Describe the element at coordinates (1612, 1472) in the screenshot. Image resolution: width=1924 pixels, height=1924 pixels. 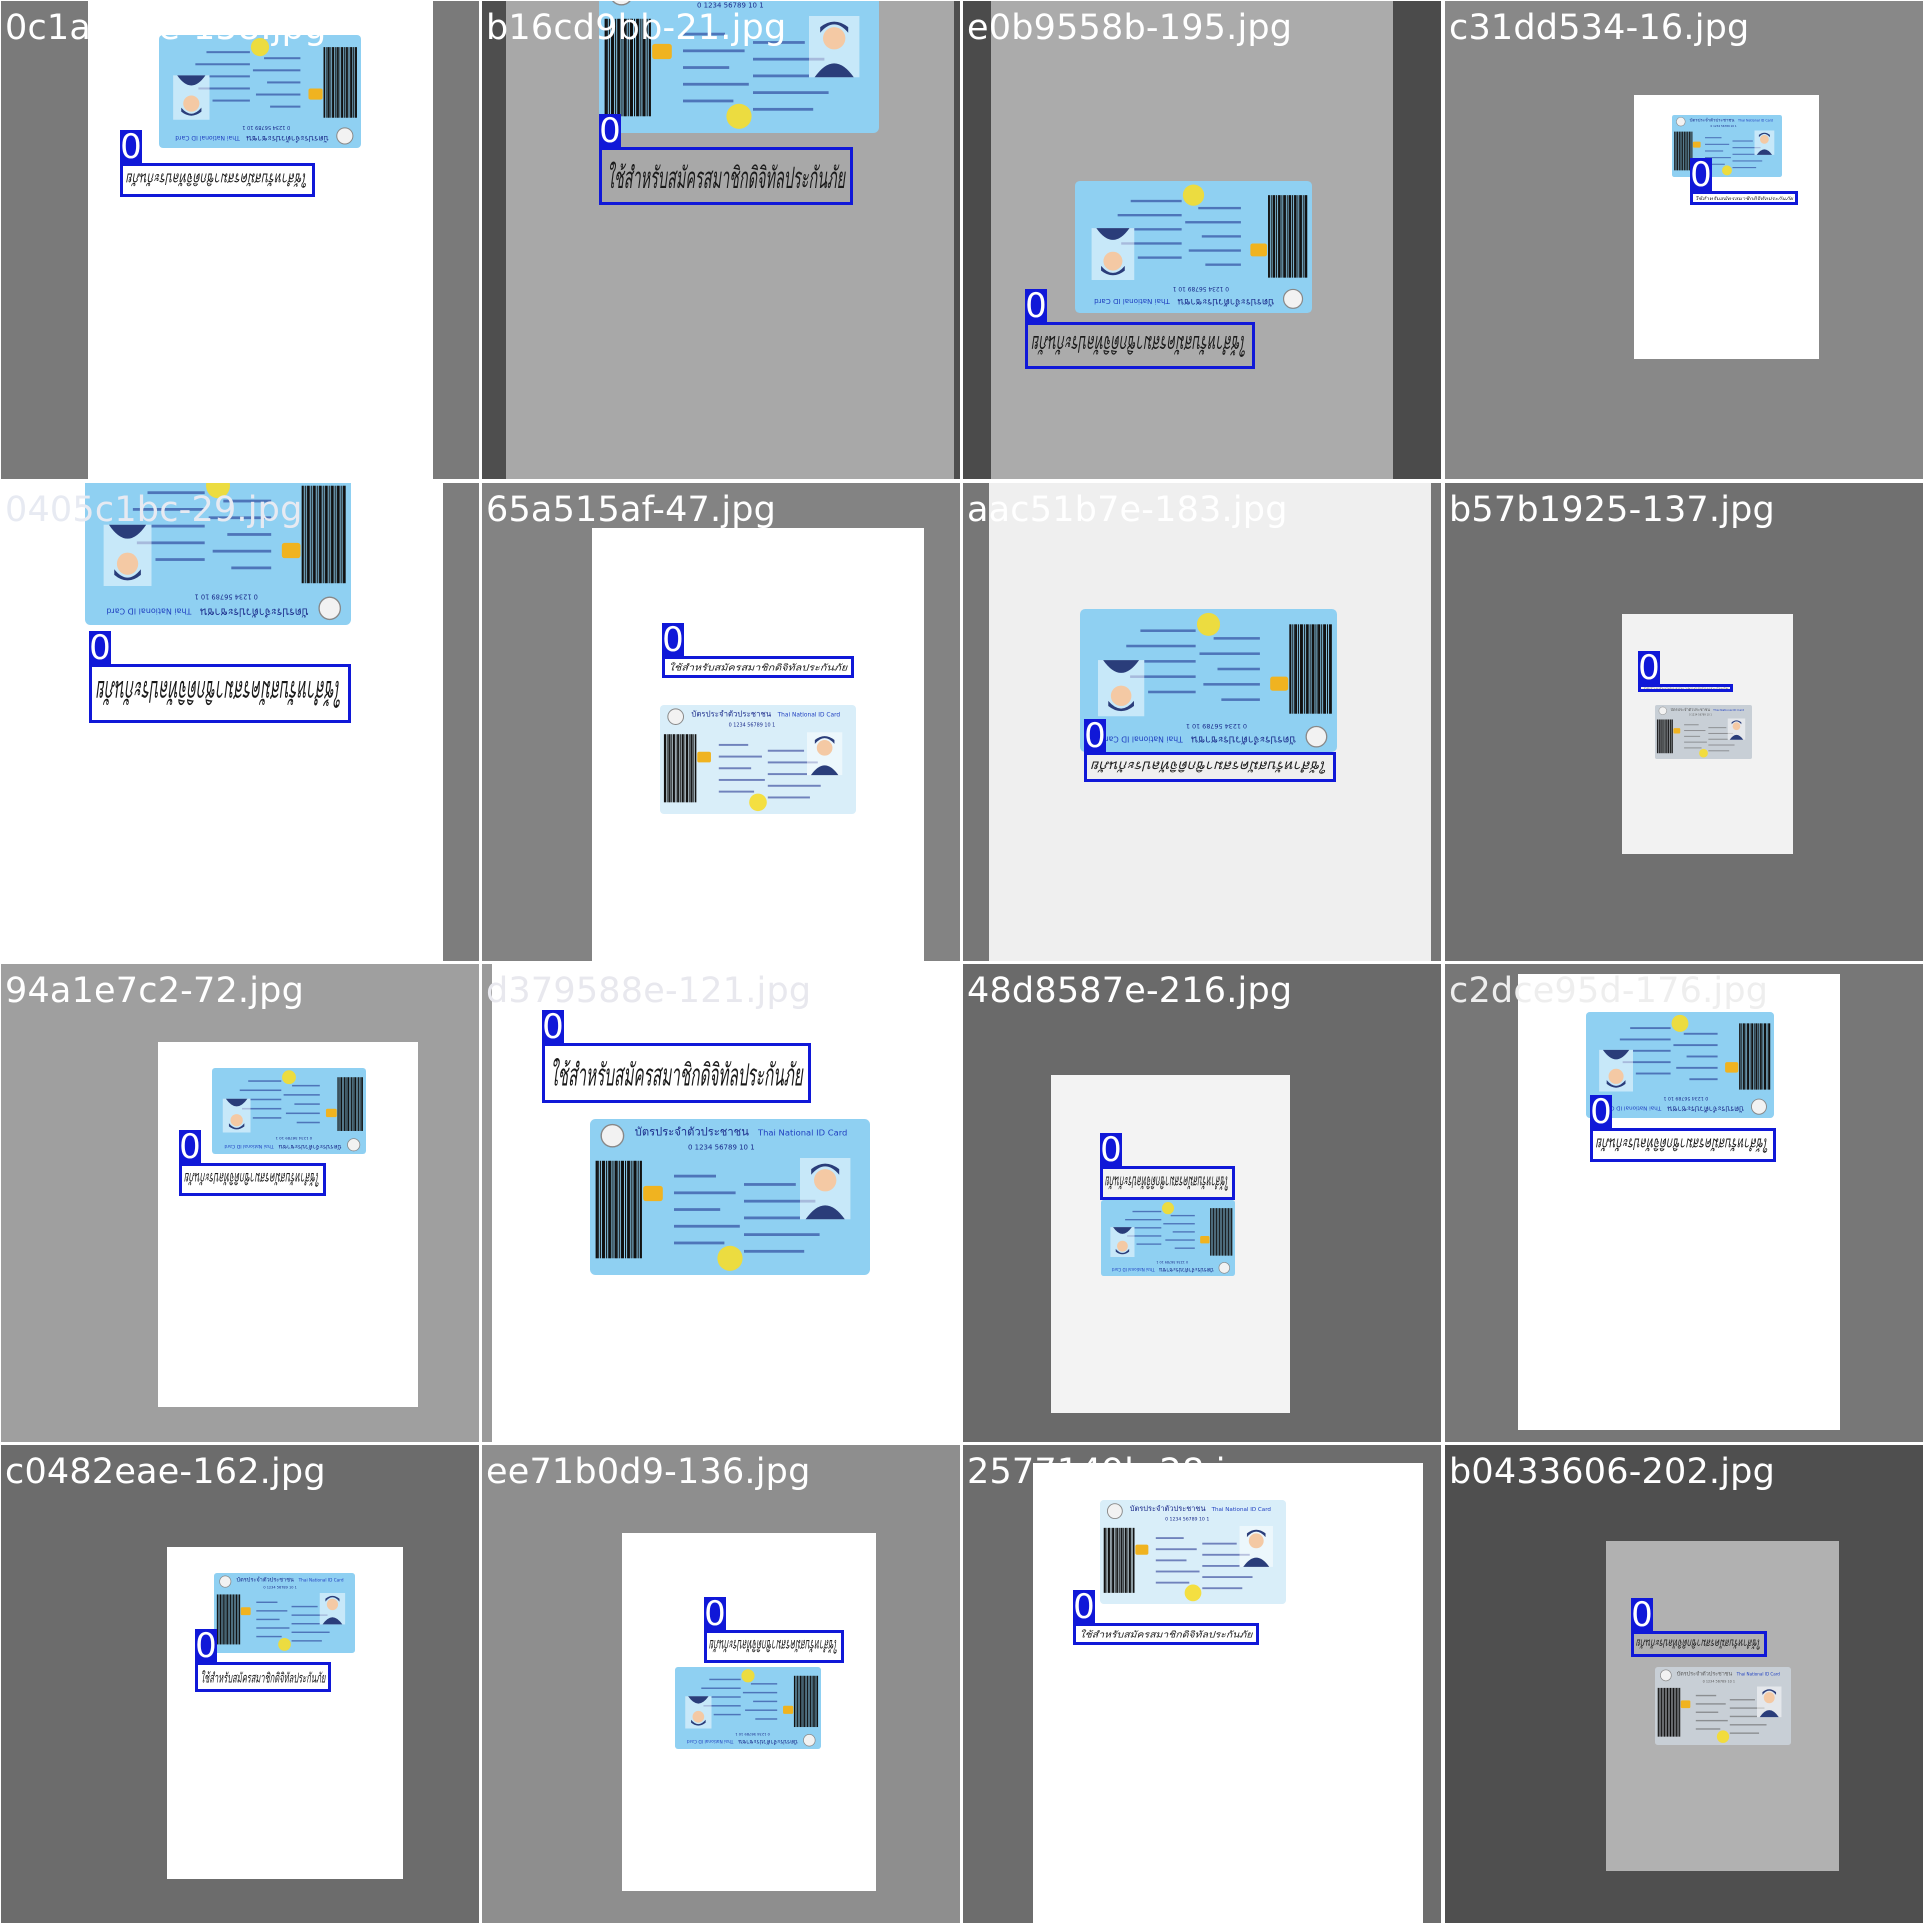
I see `filename-label: b0433606-202.jpg` at that location.